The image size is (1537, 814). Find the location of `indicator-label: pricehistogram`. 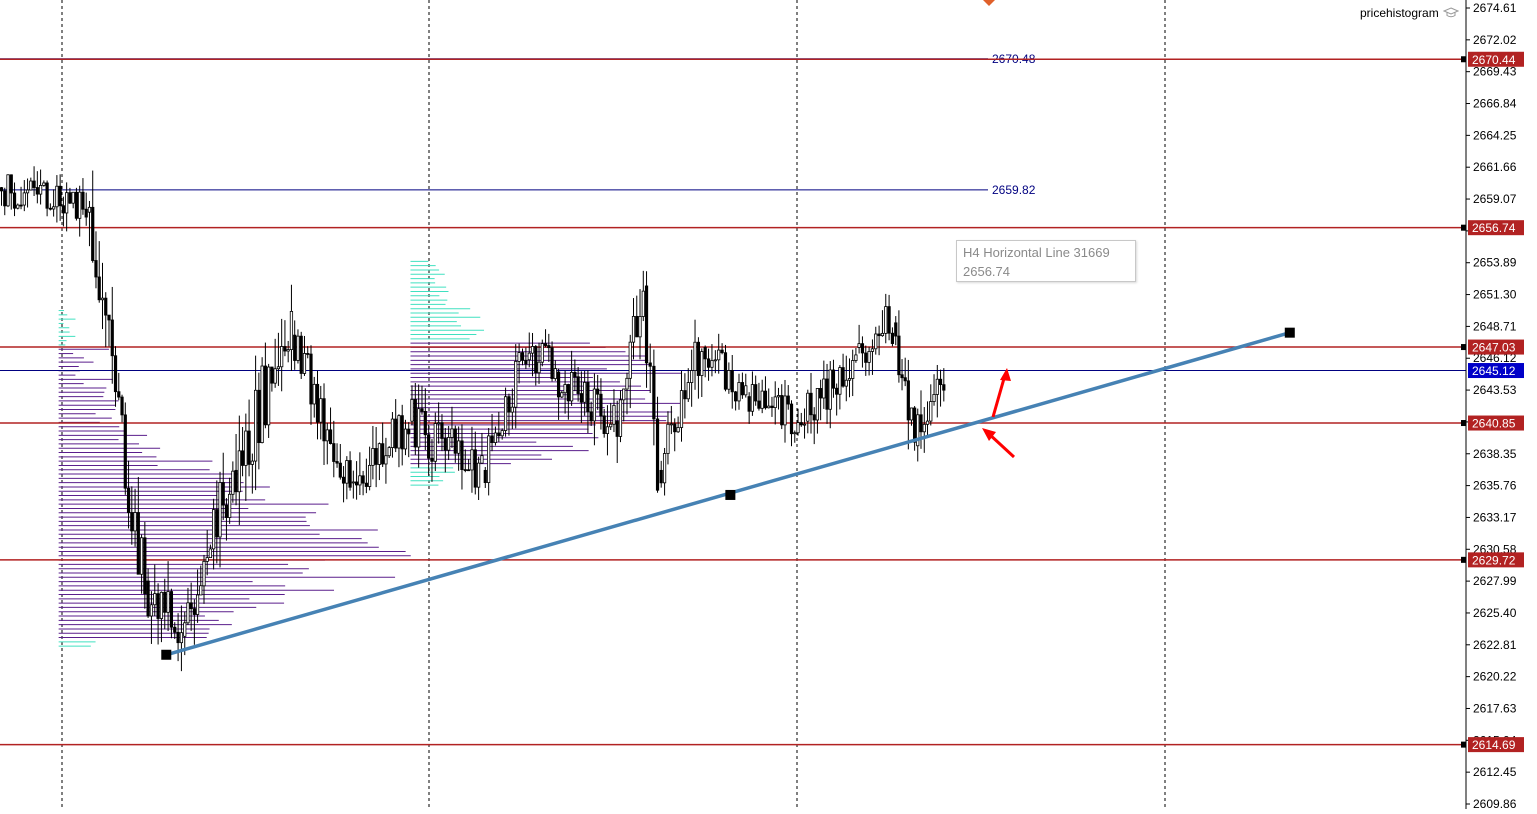

indicator-label: pricehistogram is located at coordinates (1409, 13).